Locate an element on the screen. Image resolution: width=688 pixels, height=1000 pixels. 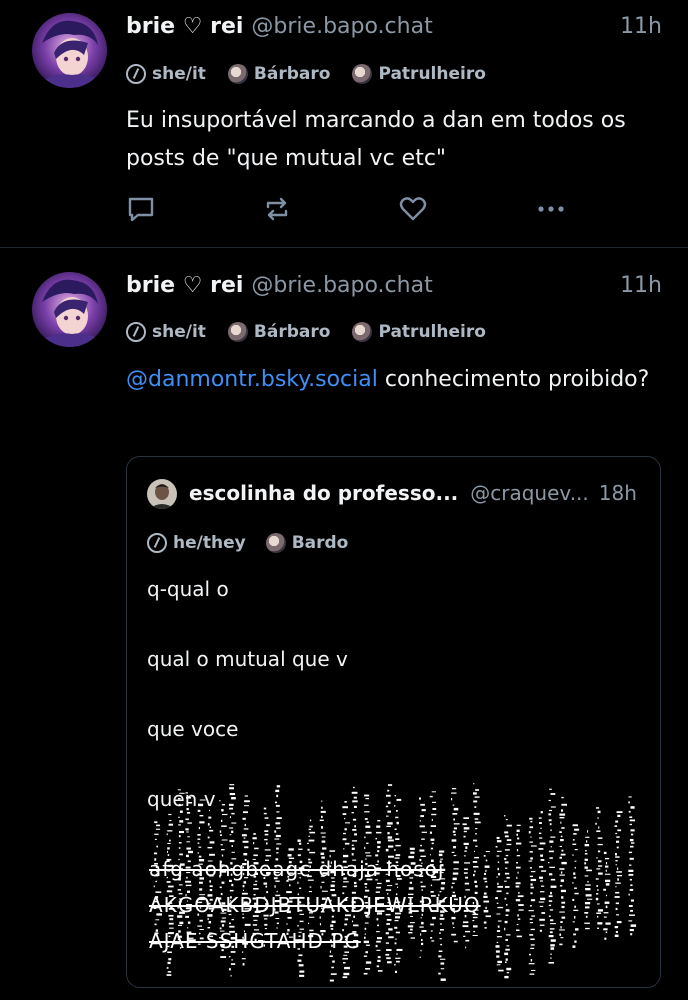
glitch-line: AKGOAKBDJBTUAKDJEWLRKUQ is located at coordinates (315, 905).